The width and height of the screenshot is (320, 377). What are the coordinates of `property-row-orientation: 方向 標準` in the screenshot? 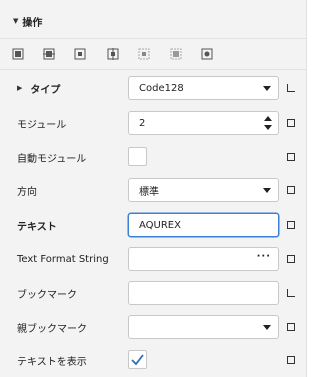 It's located at (153, 190).